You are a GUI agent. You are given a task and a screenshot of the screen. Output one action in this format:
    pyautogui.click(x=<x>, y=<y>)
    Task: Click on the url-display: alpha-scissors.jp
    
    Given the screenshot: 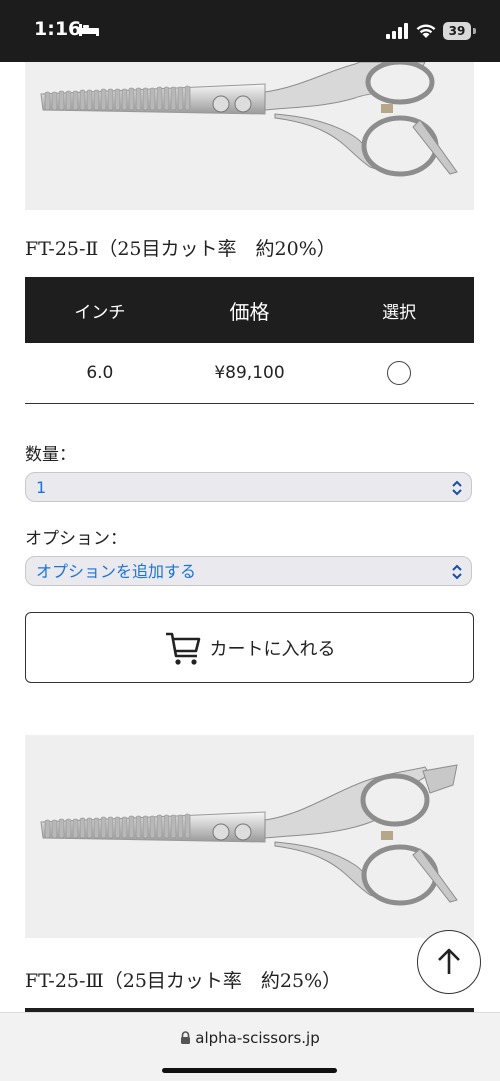 What is the action you would take?
    pyautogui.click(x=250, y=1038)
    